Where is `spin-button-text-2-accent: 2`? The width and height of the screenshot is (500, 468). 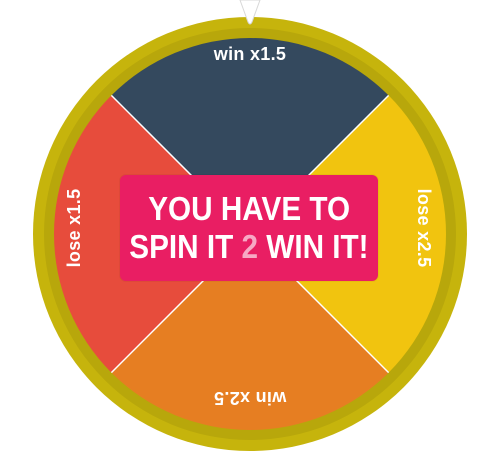
spin-button-text-2-accent: 2 is located at coordinates (250, 246).